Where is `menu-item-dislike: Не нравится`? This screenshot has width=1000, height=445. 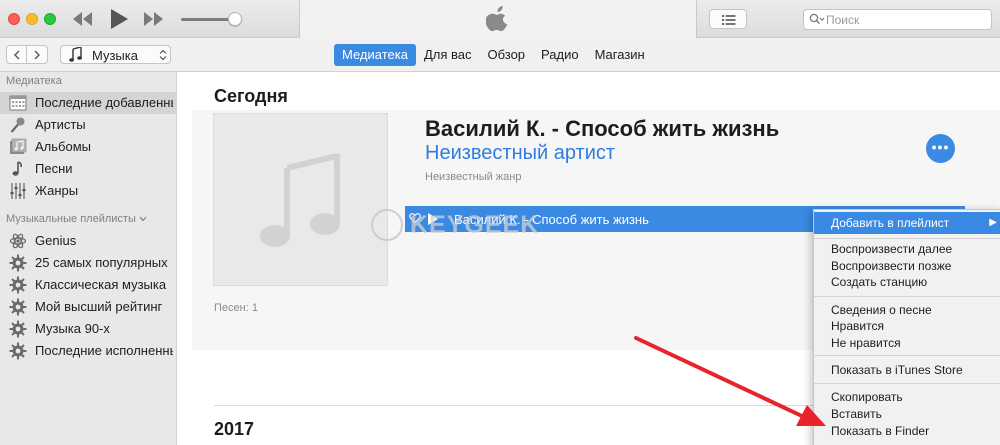 menu-item-dislike: Не нравится is located at coordinates (907, 343).